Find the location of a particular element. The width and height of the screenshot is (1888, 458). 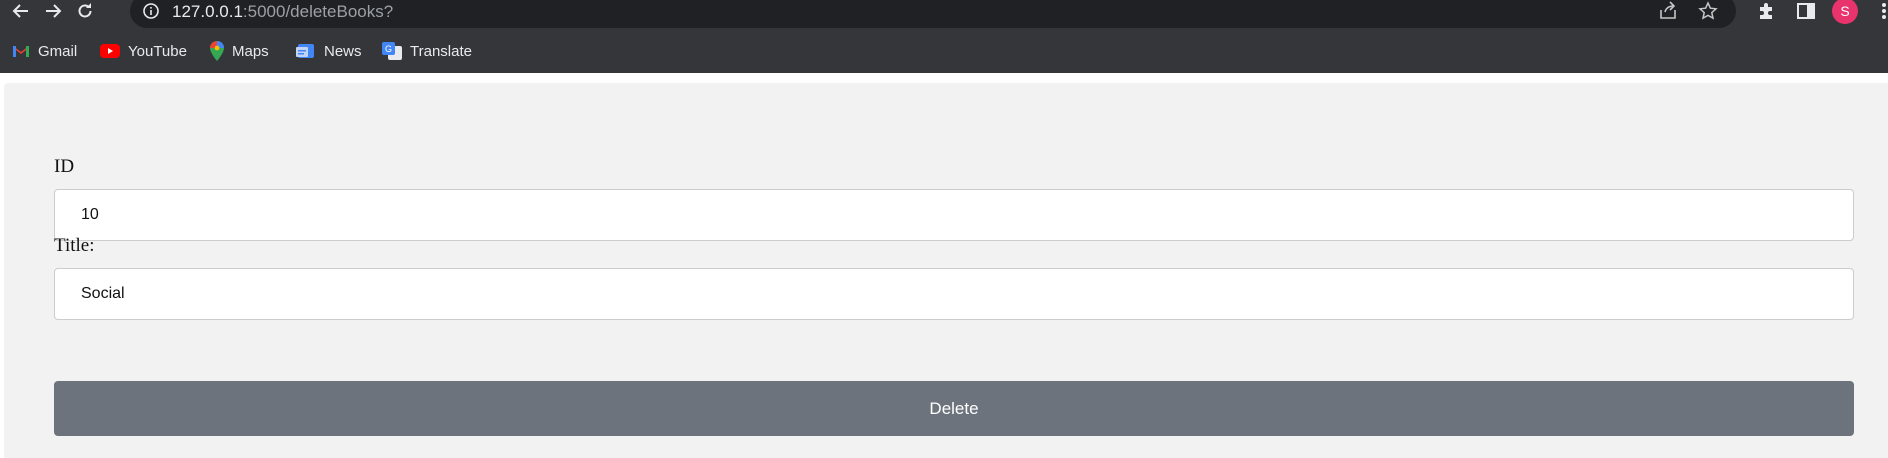

bookmark-star-icon is located at coordinates (1708, 11).